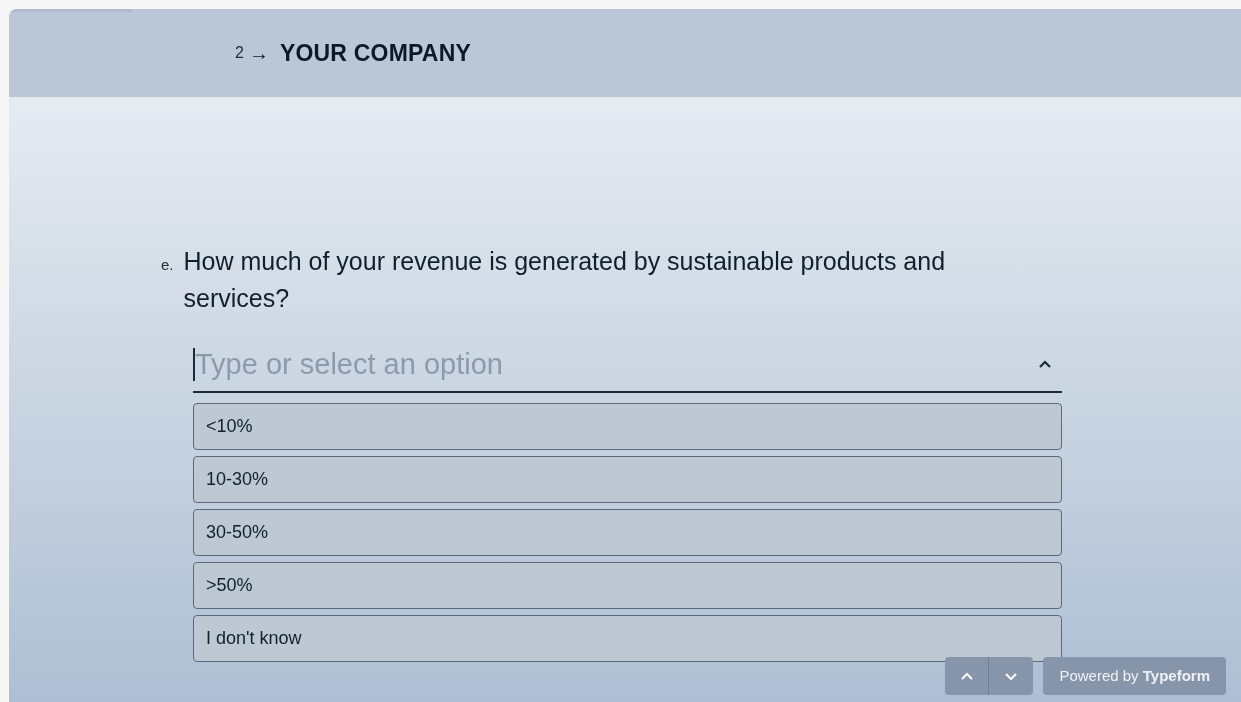 The height and width of the screenshot is (702, 1241). I want to click on option-item: 10-30%, so click(627, 479).